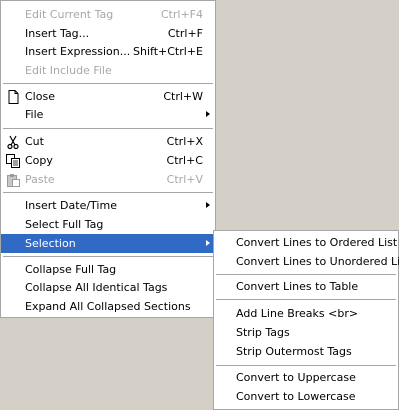 The width and height of the screenshot is (399, 410). Describe the element at coordinates (184, 160) in the screenshot. I see `menu-item-shortcut: Ctrl+C` at that location.